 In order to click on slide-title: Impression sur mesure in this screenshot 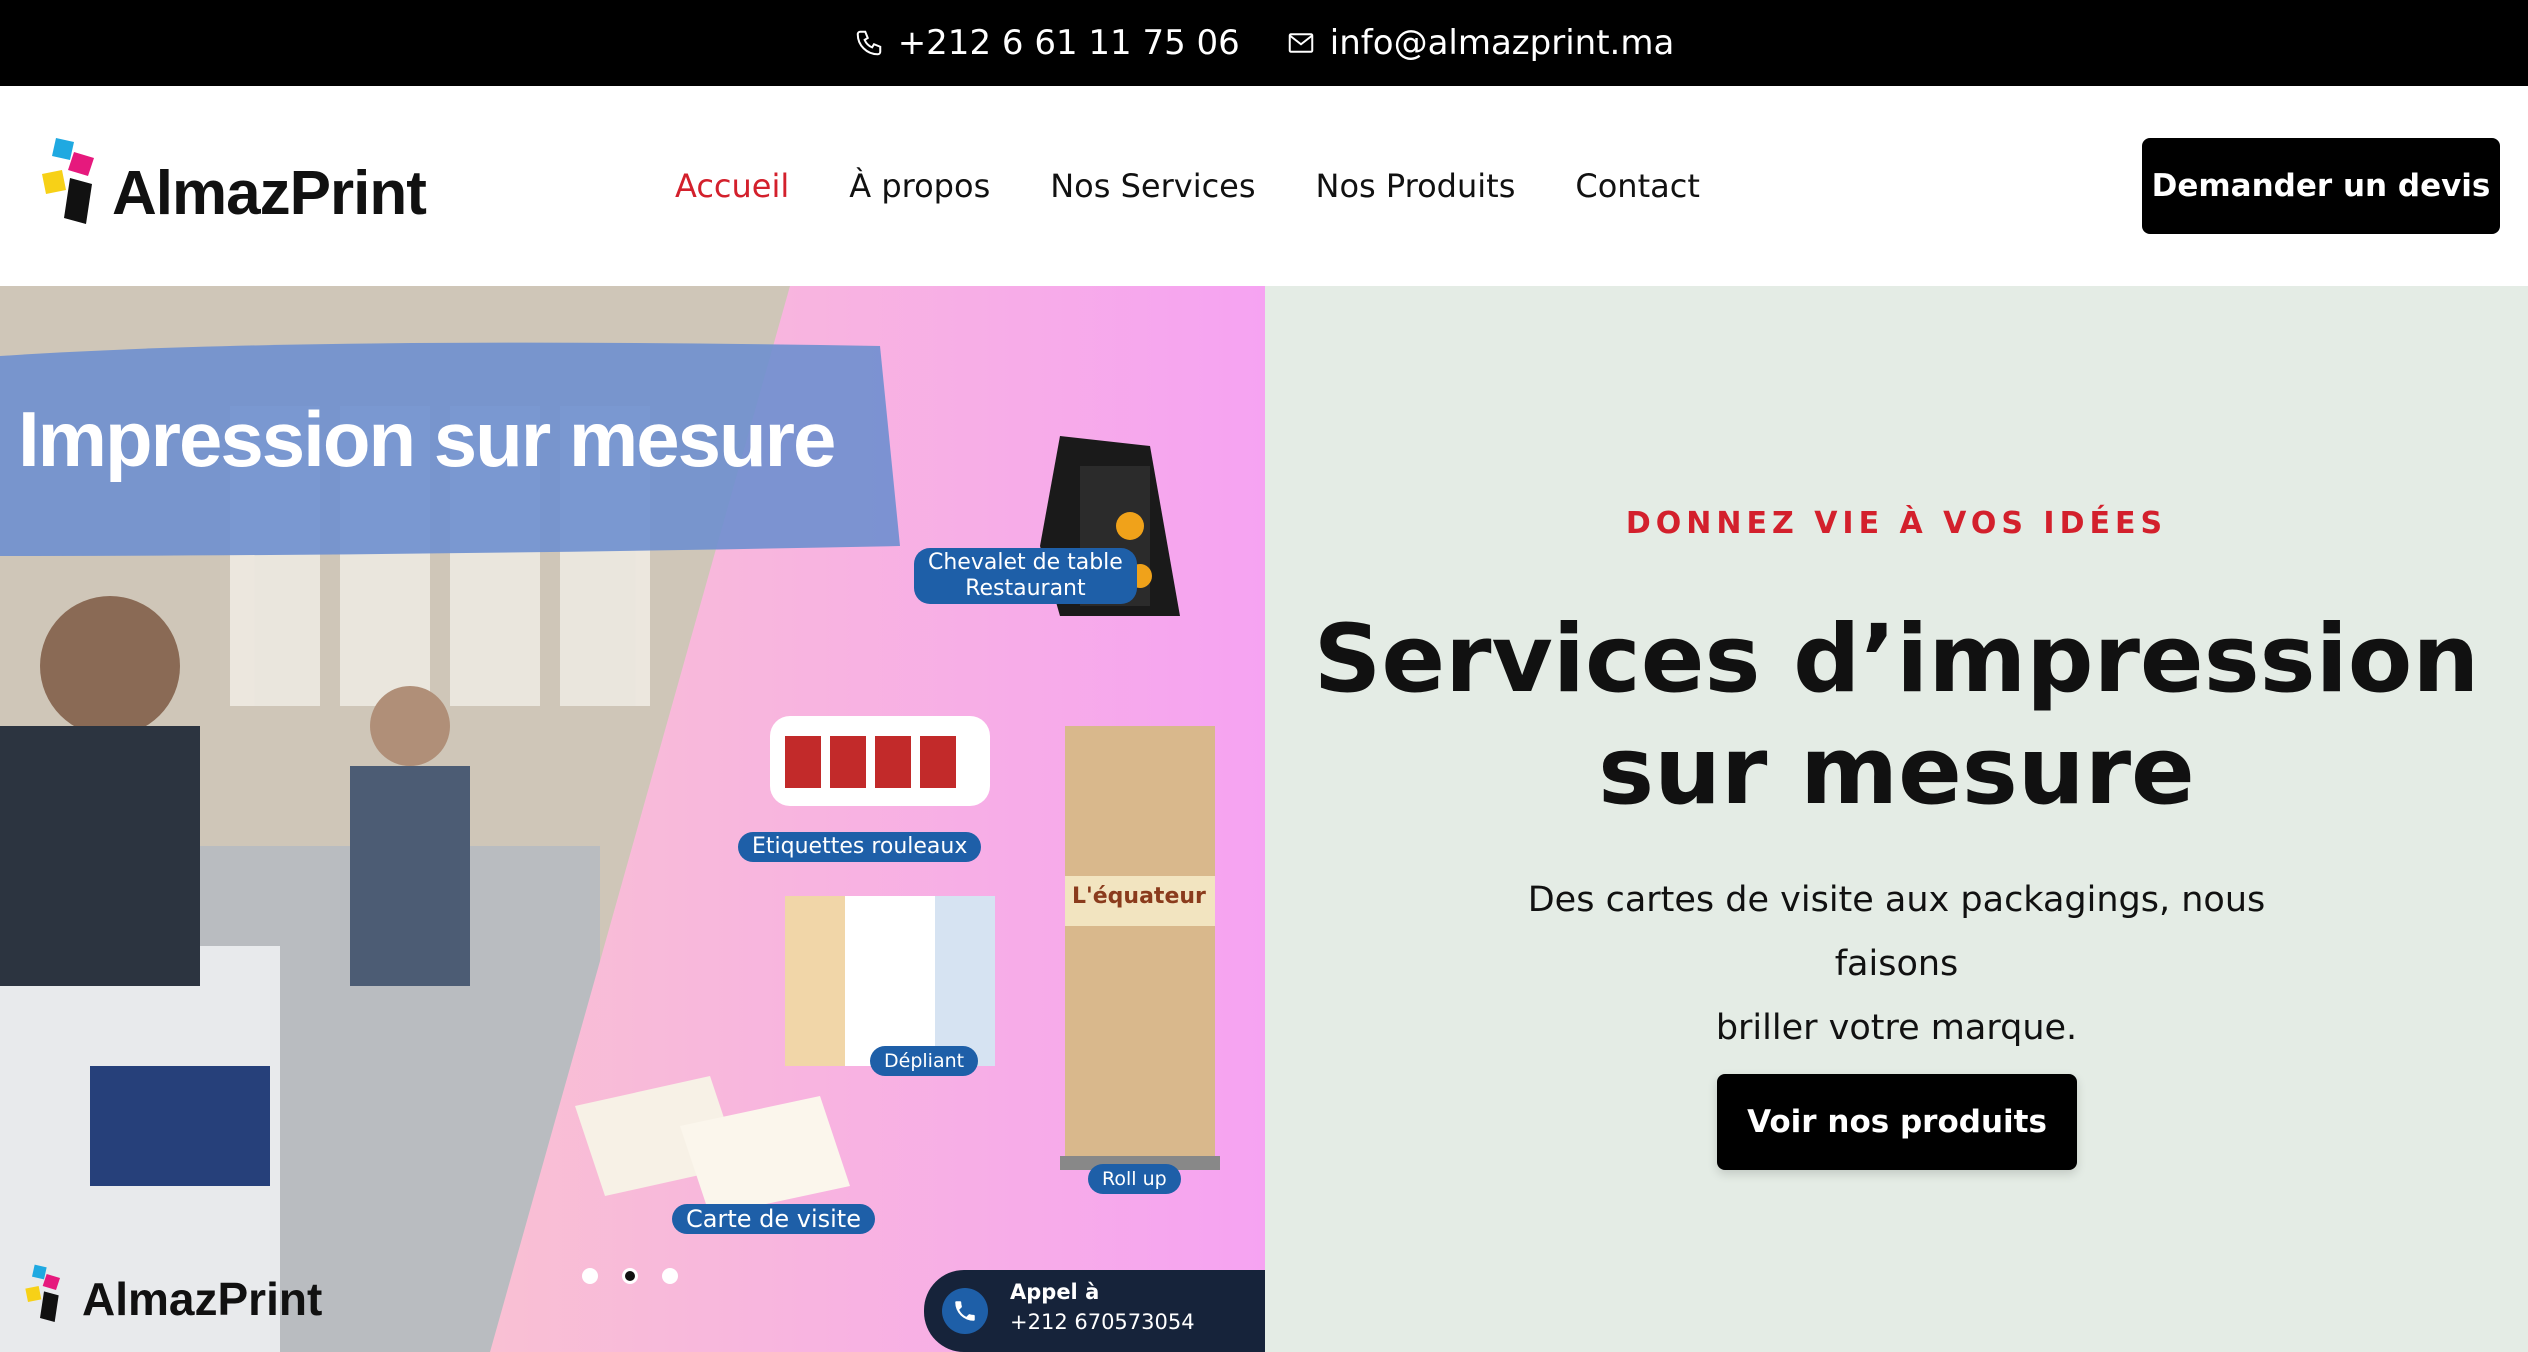, I will do `click(427, 439)`.